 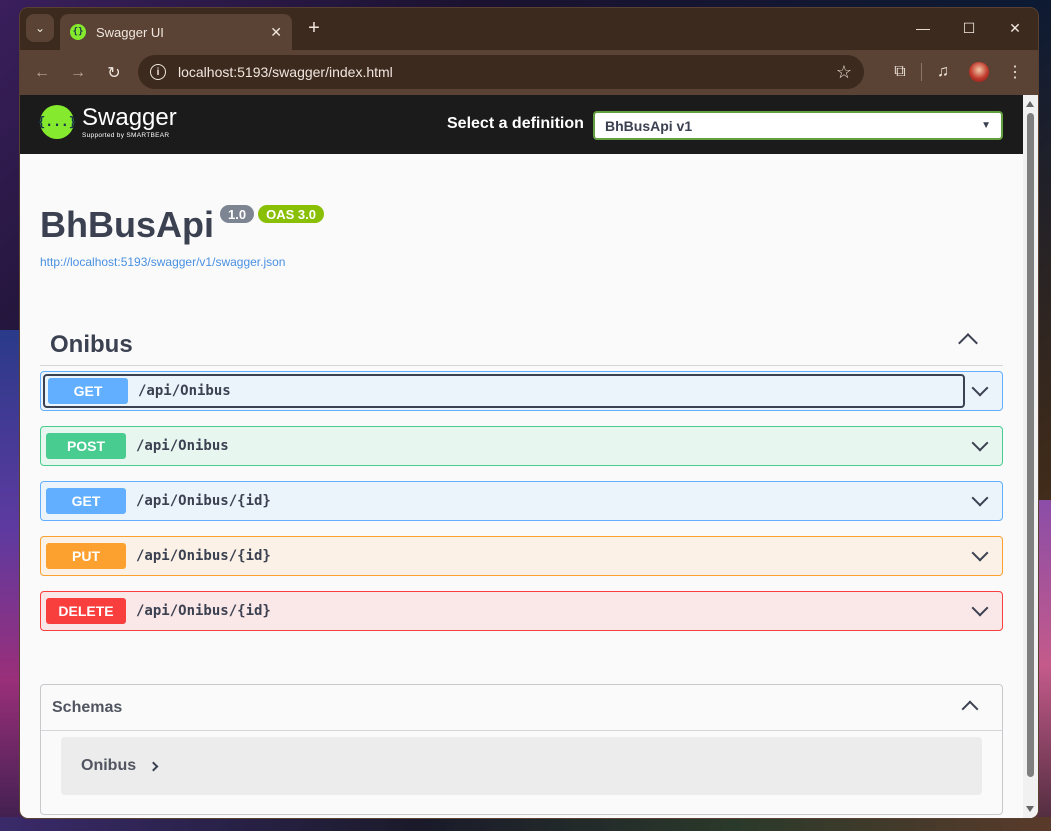 I want to click on address-url: localhost:5193/swagger/index.html, so click(x=507, y=72).